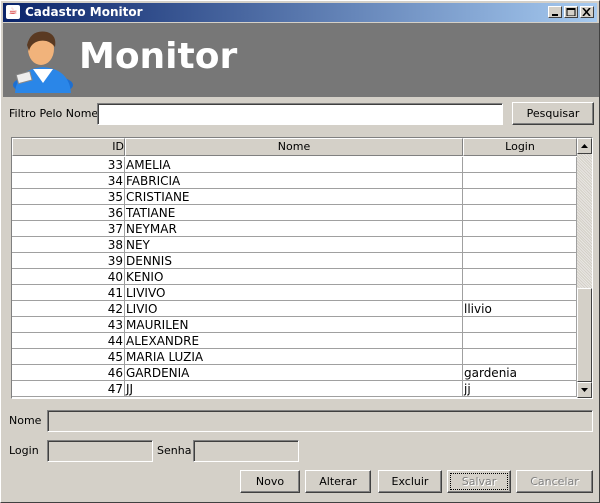  Describe the element at coordinates (410, 481) in the screenshot. I see `excluir-button: Excluir` at that location.